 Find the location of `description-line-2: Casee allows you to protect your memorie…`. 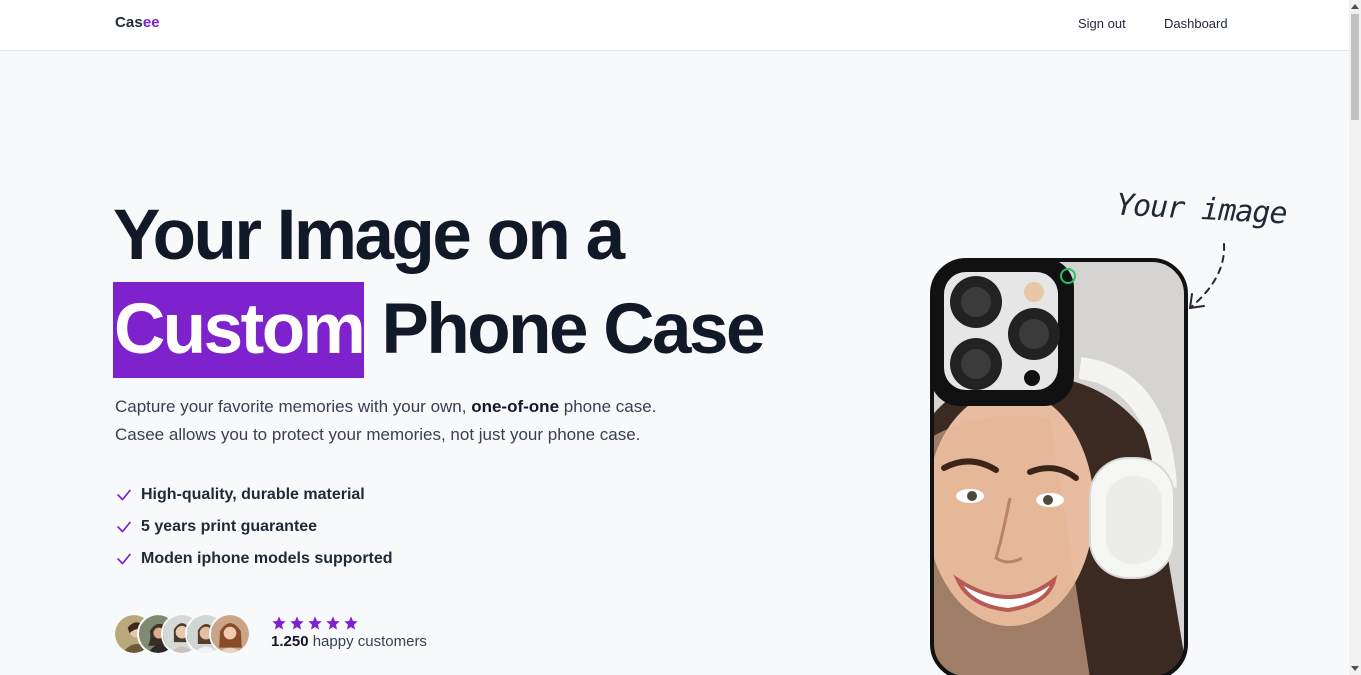

description-line-2: Casee allows you to protect your memorie… is located at coordinates (378, 434).